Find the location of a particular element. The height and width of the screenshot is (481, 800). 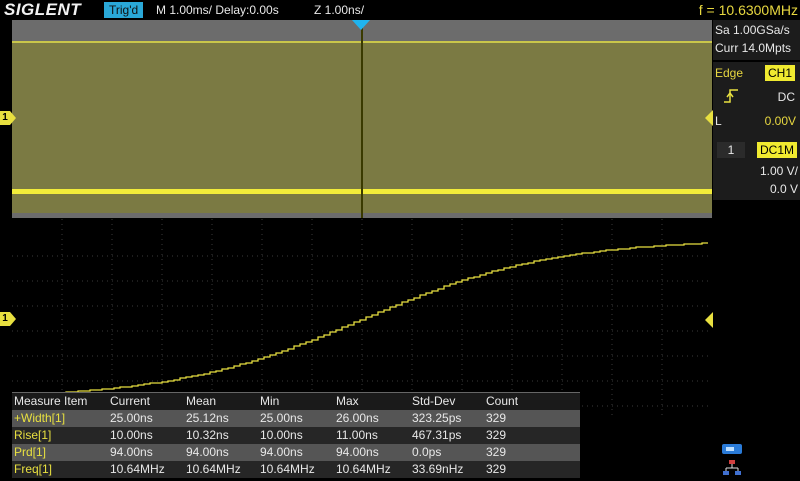

measure-max: 26.00ns is located at coordinates (357, 418).